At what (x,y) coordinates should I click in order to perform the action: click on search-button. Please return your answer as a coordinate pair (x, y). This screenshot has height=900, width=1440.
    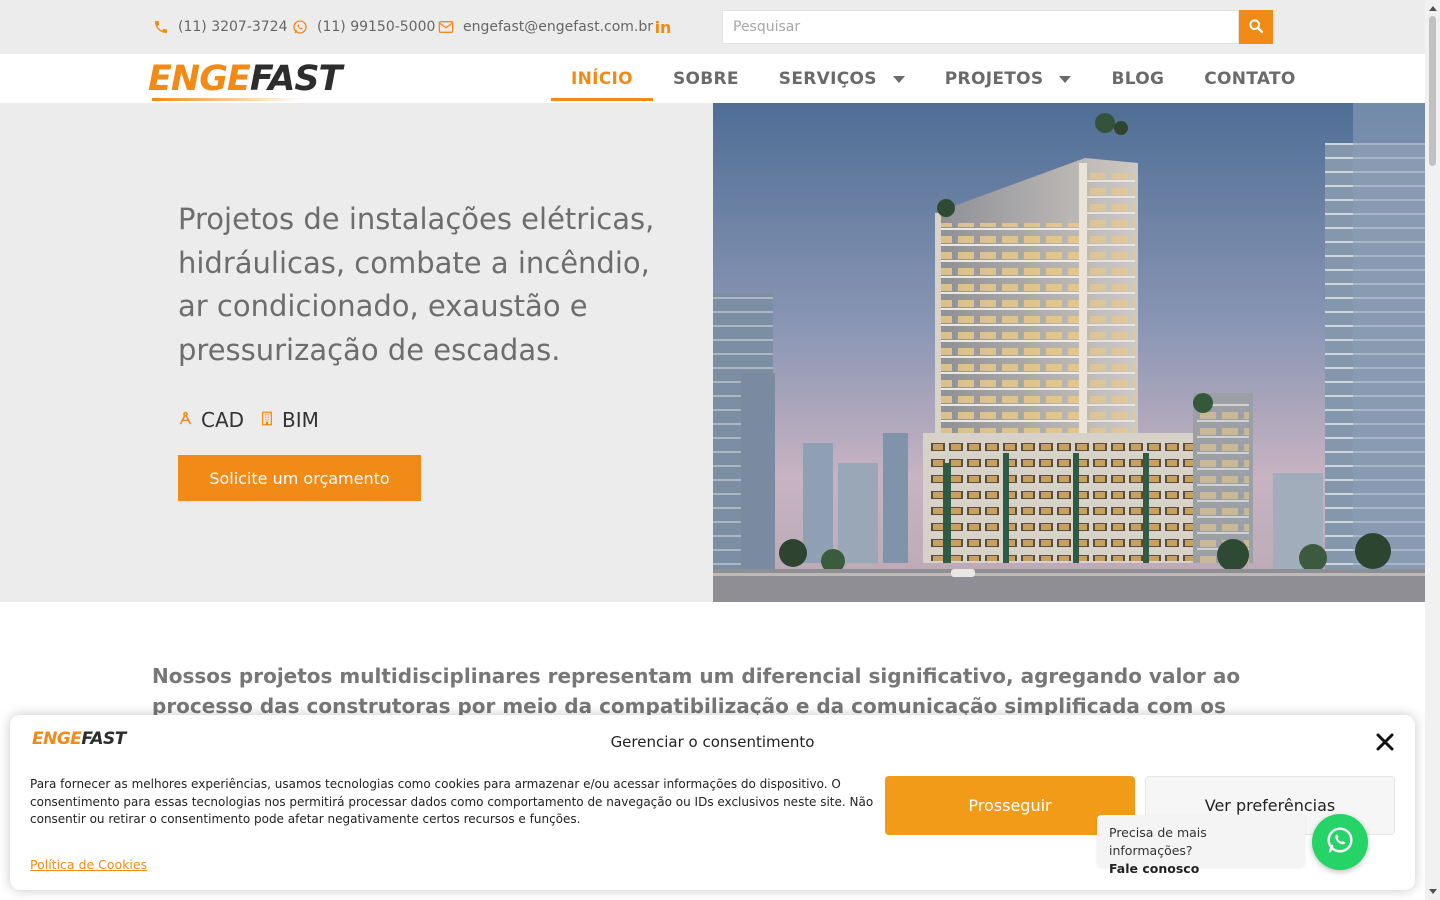
    Looking at the image, I should click on (1256, 27).